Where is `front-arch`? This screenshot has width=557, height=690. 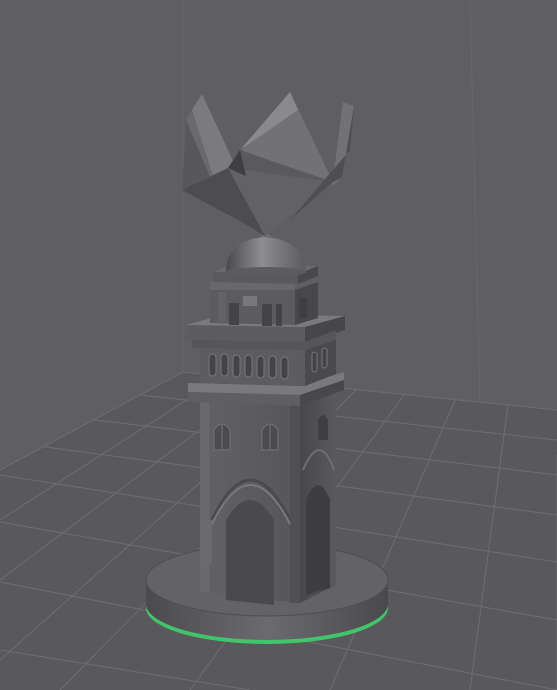 front-arch is located at coordinates (250, 552).